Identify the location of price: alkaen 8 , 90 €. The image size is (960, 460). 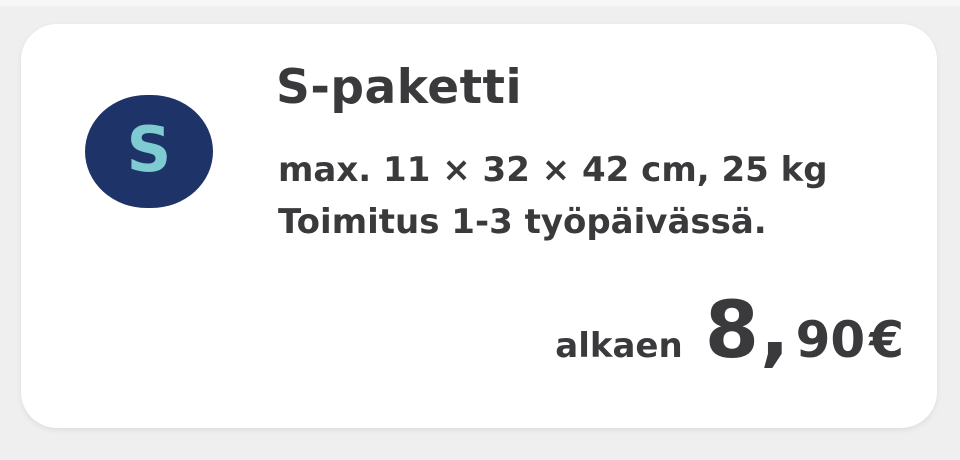
(729, 331).